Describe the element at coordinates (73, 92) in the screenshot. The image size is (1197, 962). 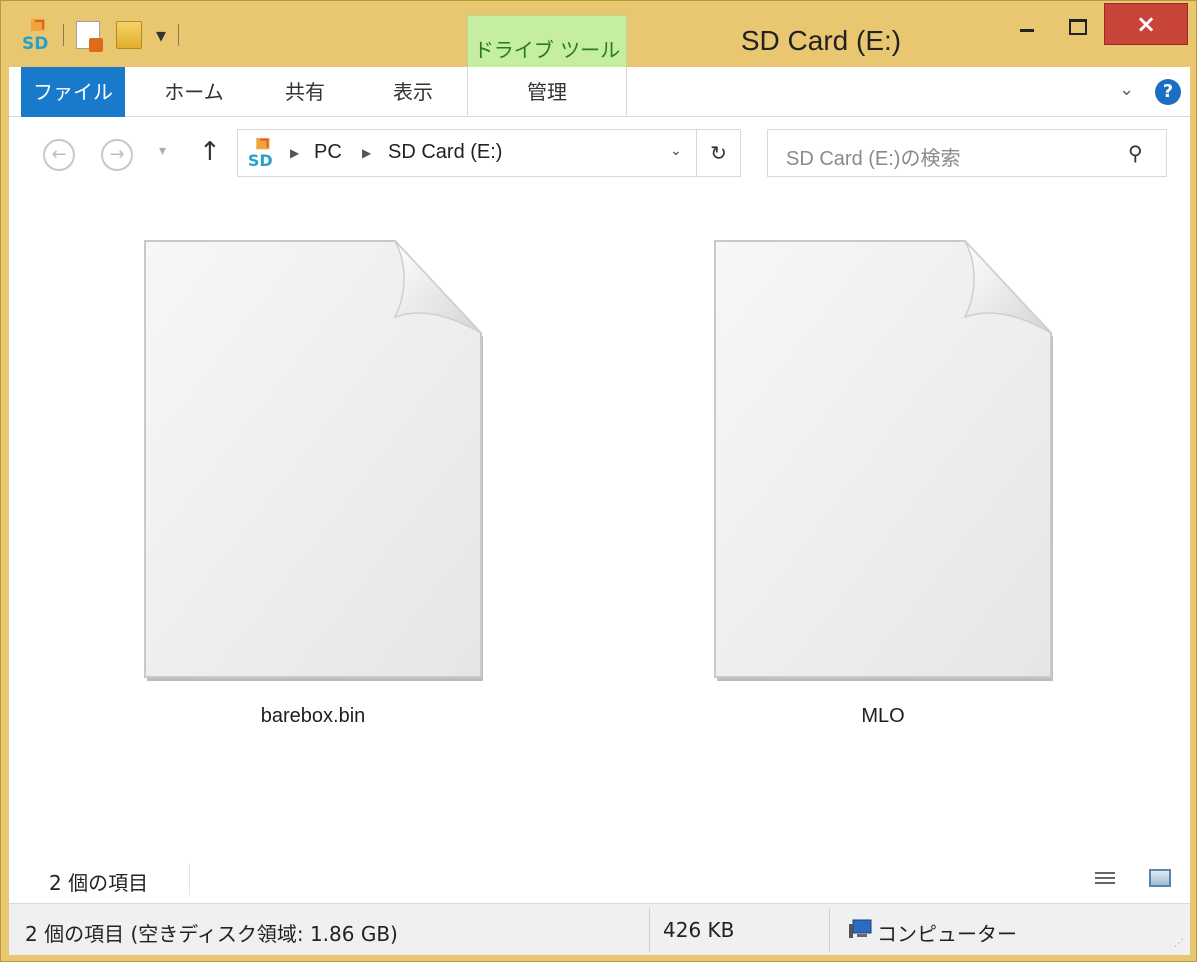
I see `tab-file: ファイル` at that location.